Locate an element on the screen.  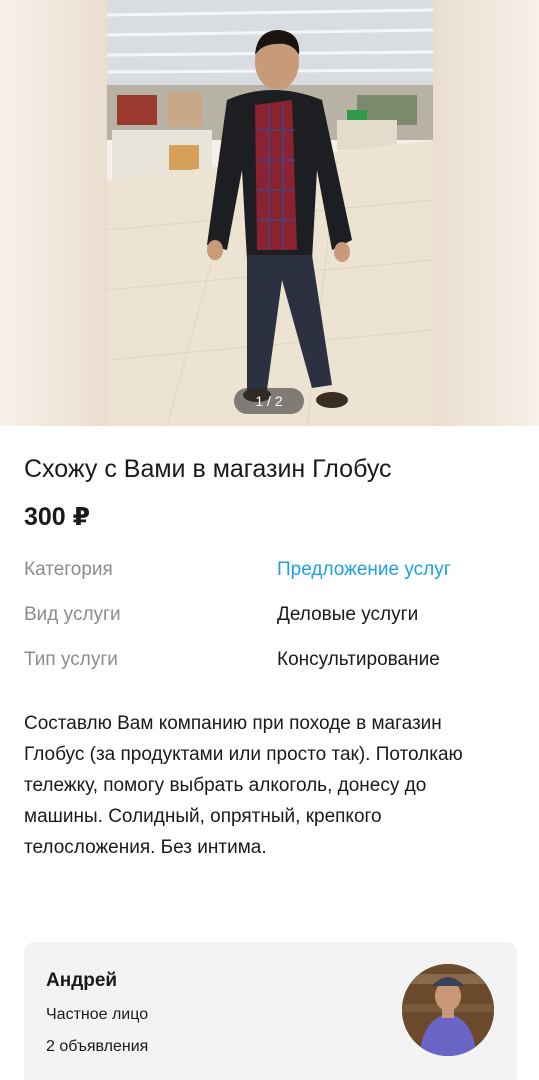
gallery-blur-right is located at coordinates (486, 213).